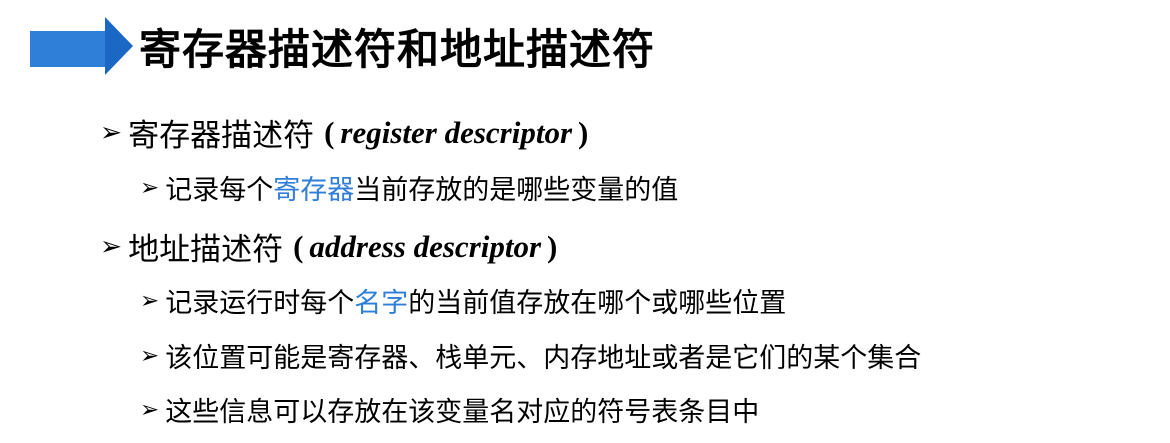 This screenshot has width=1170, height=443. I want to click on bullet-text-before: 记录运行时每个, so click(260, 303).